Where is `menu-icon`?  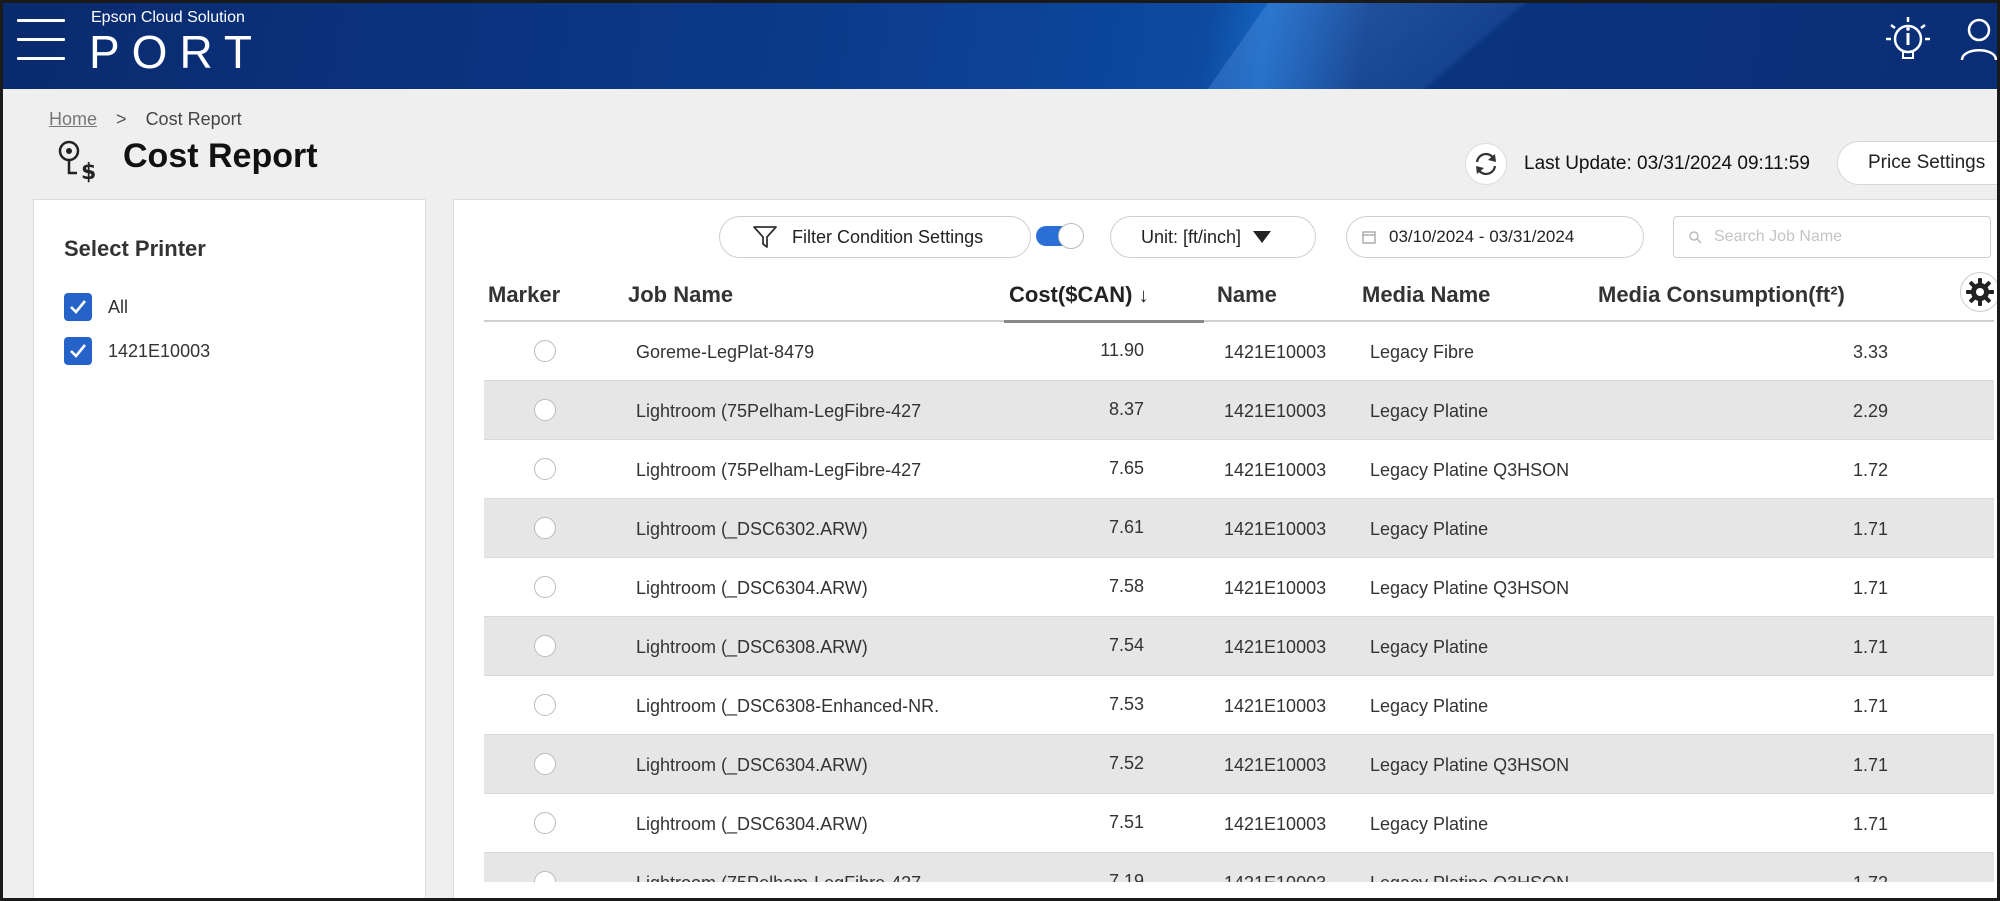
menu-icon is located at coordinates (41, 41).